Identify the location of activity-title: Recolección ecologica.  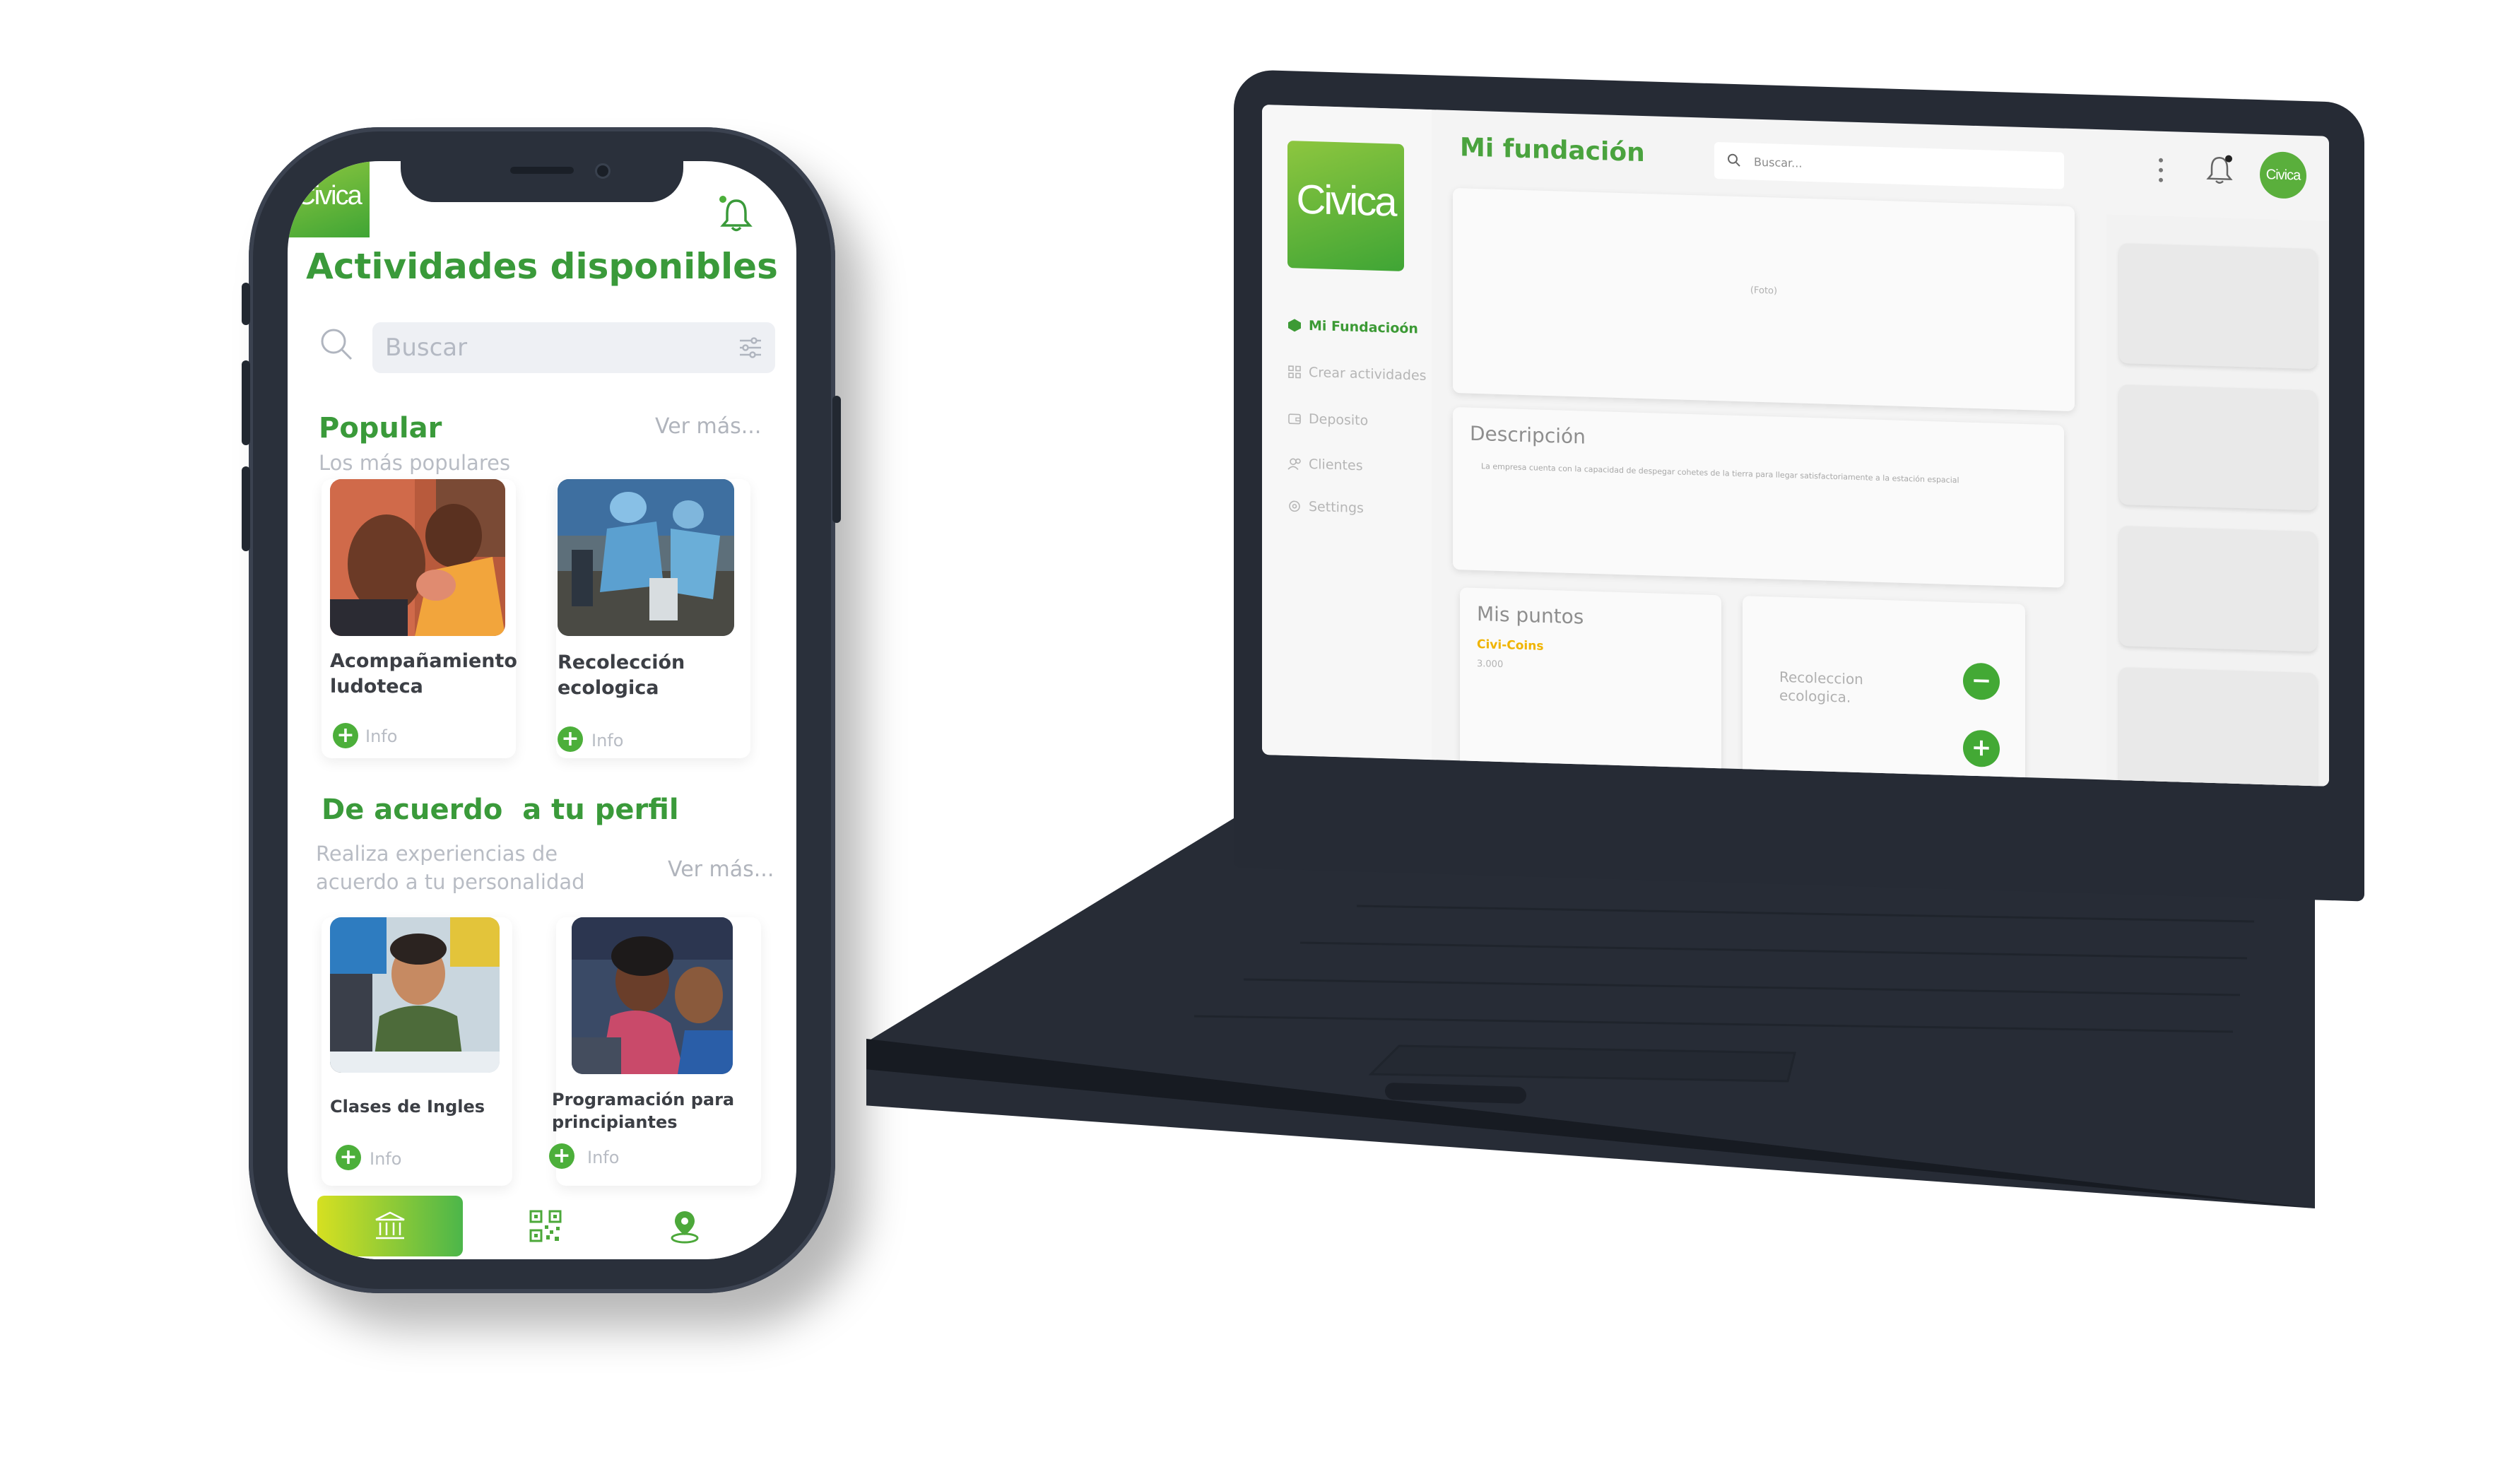
(621, 675).